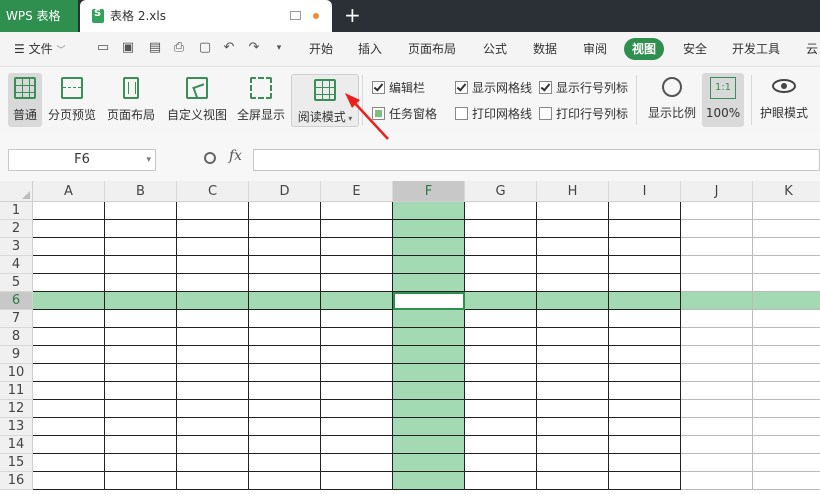 The image size is (820, 494). I want to click on cell-j10, so click(717, 373).